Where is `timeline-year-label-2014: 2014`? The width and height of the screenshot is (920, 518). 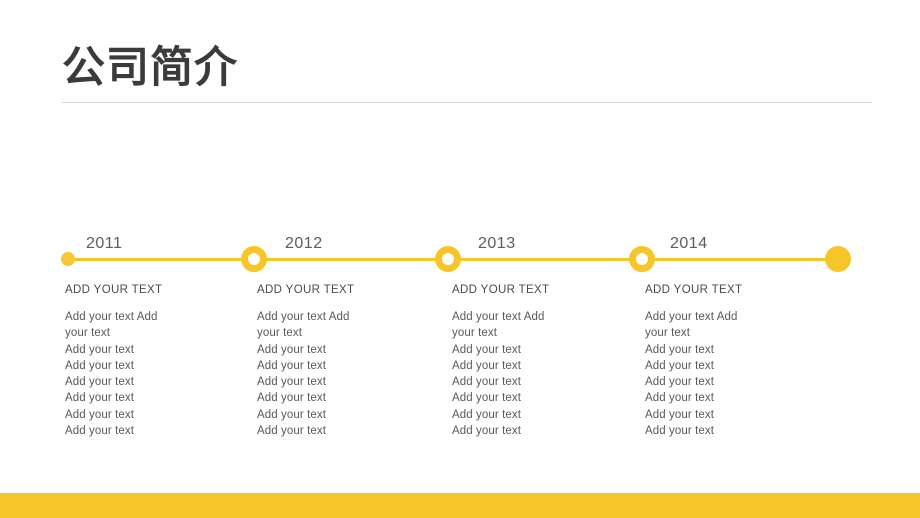 timeline-year-label-2014: 2014 is located at coordinates (689, 243).